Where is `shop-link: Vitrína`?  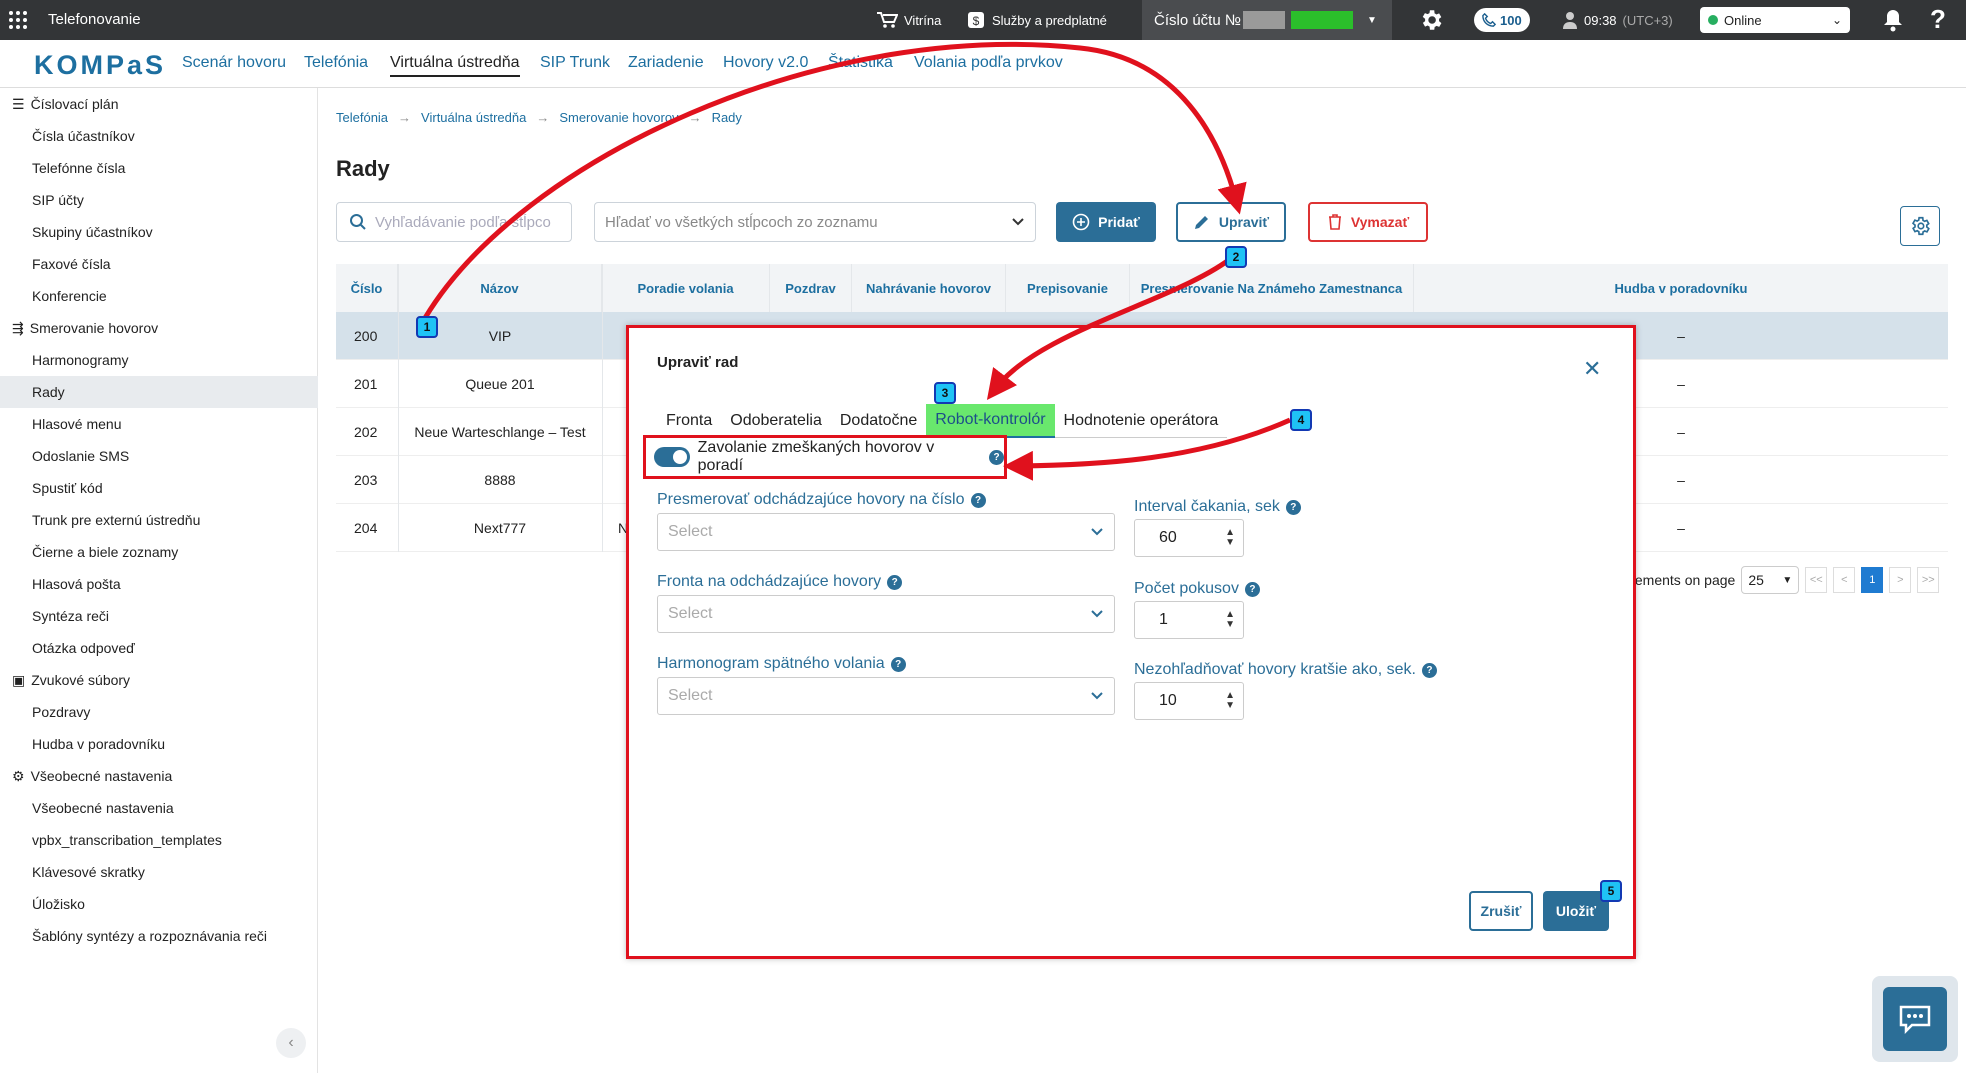
shop-link: Vitrína is located at coordinates (908, 20).